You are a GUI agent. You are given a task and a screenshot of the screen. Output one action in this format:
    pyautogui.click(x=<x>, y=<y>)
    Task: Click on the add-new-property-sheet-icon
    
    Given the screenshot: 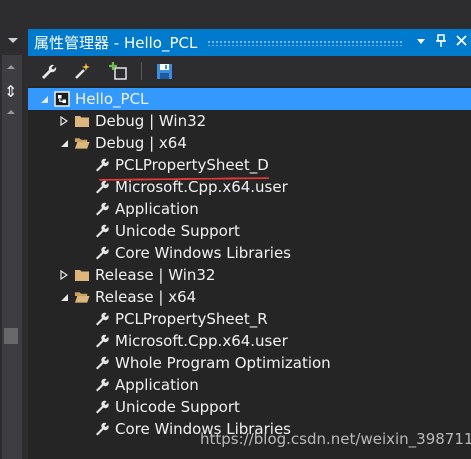 What is the action you would take?
    pyautogui.click(x=83, y=71)
    